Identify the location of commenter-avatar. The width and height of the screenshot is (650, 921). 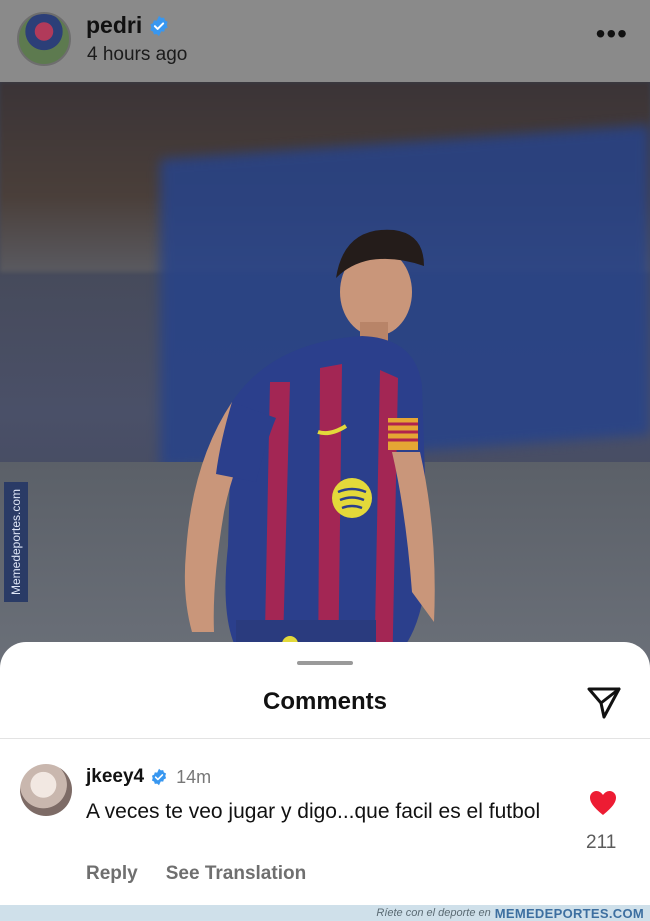
(46, 790).